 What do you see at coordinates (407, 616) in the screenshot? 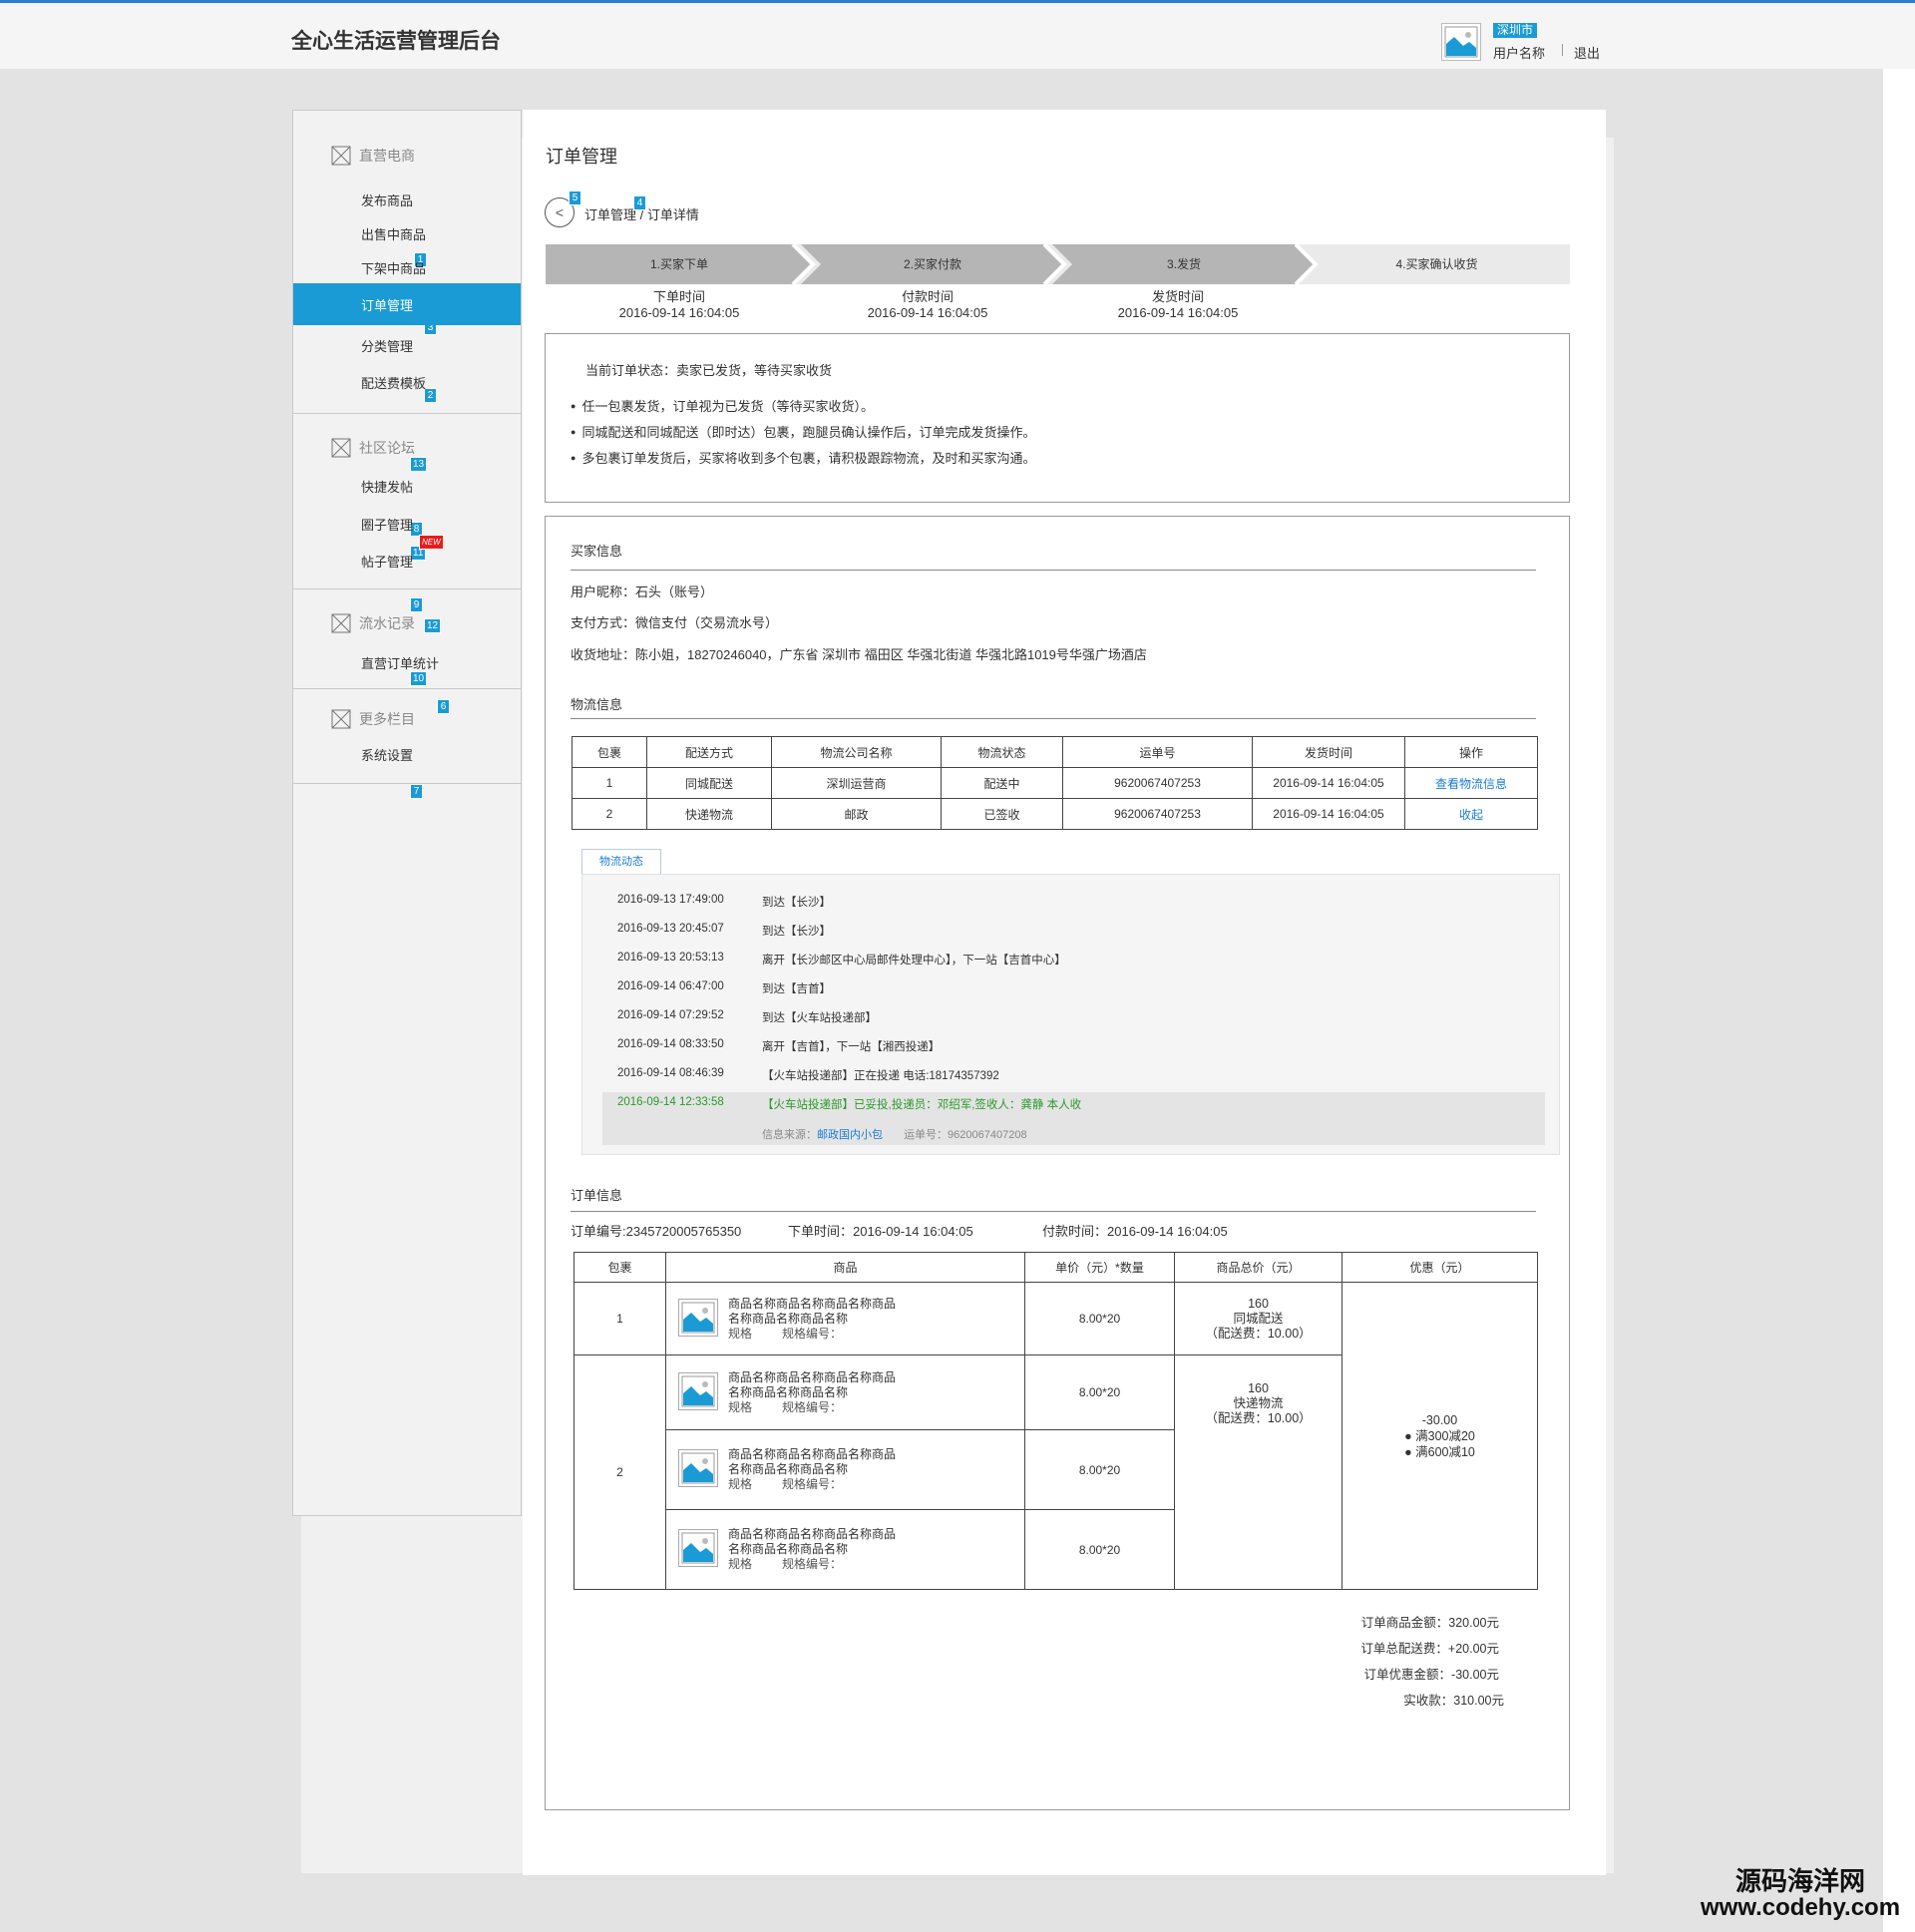
I see `sidebar-item-posts: 帖子管理 10` at bounding box center [407, 616].